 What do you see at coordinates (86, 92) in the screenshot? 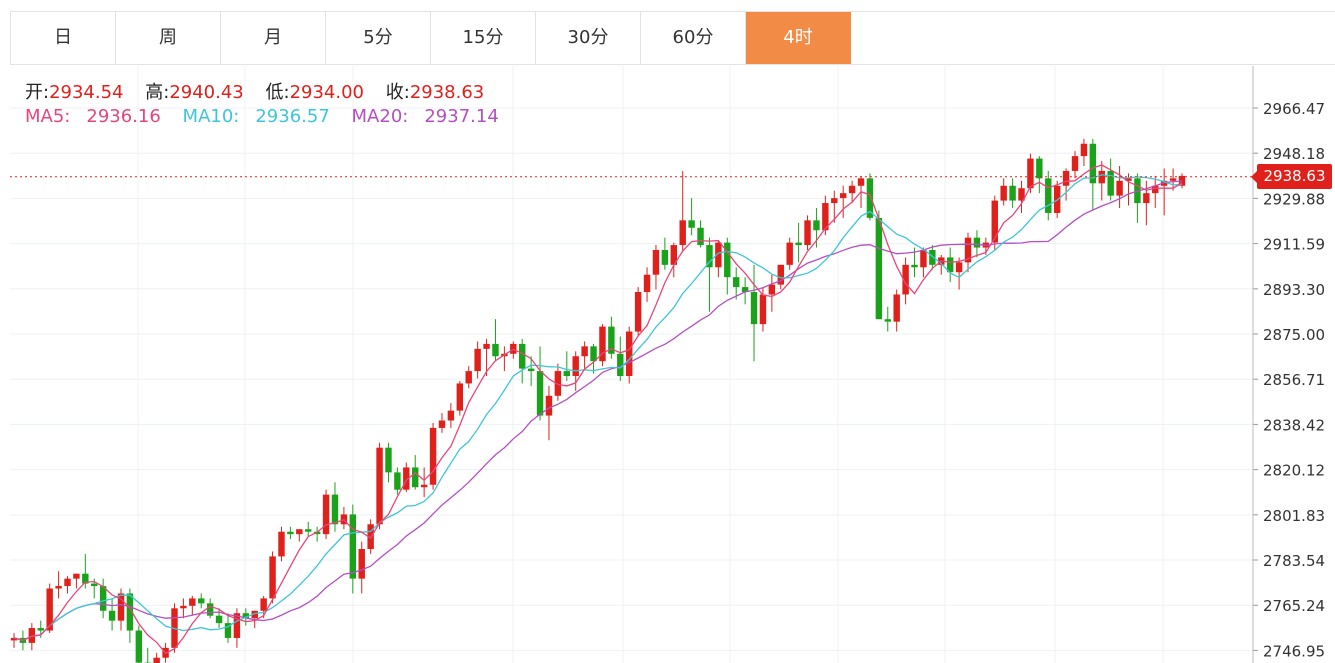
I see `open-value: 2934.54` at bounding box center [86, 92].